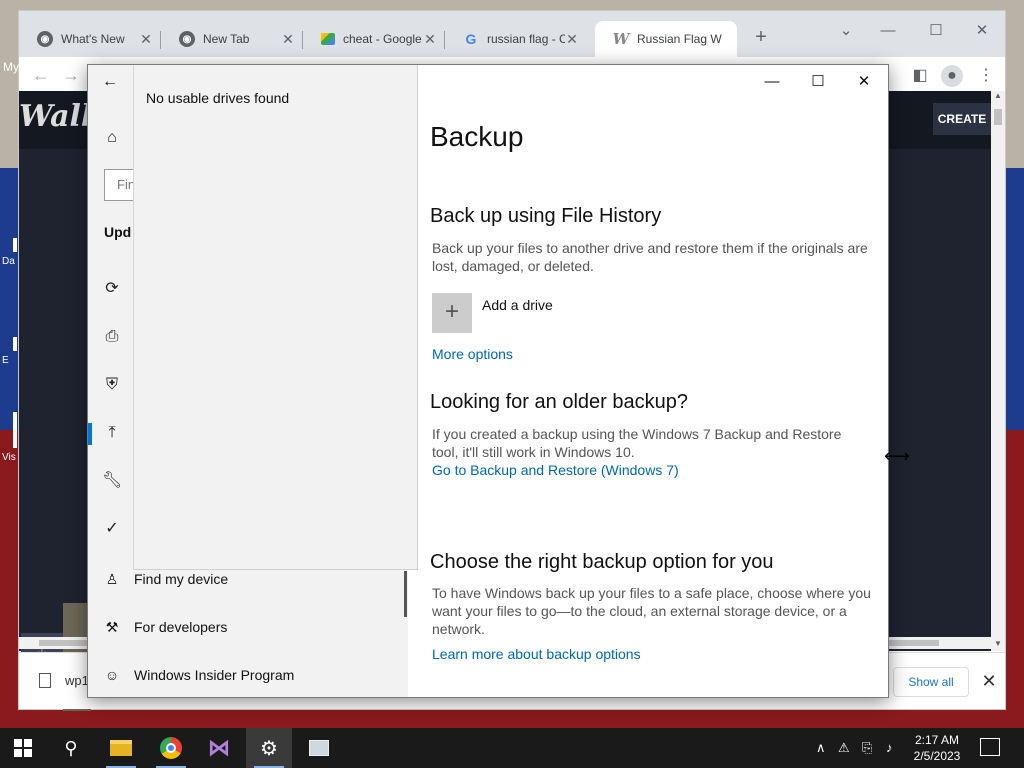  What do you see at coordinates (452, 313) in the screenshot?
I see `plus-icon: +` at bounding box center [452, 313].